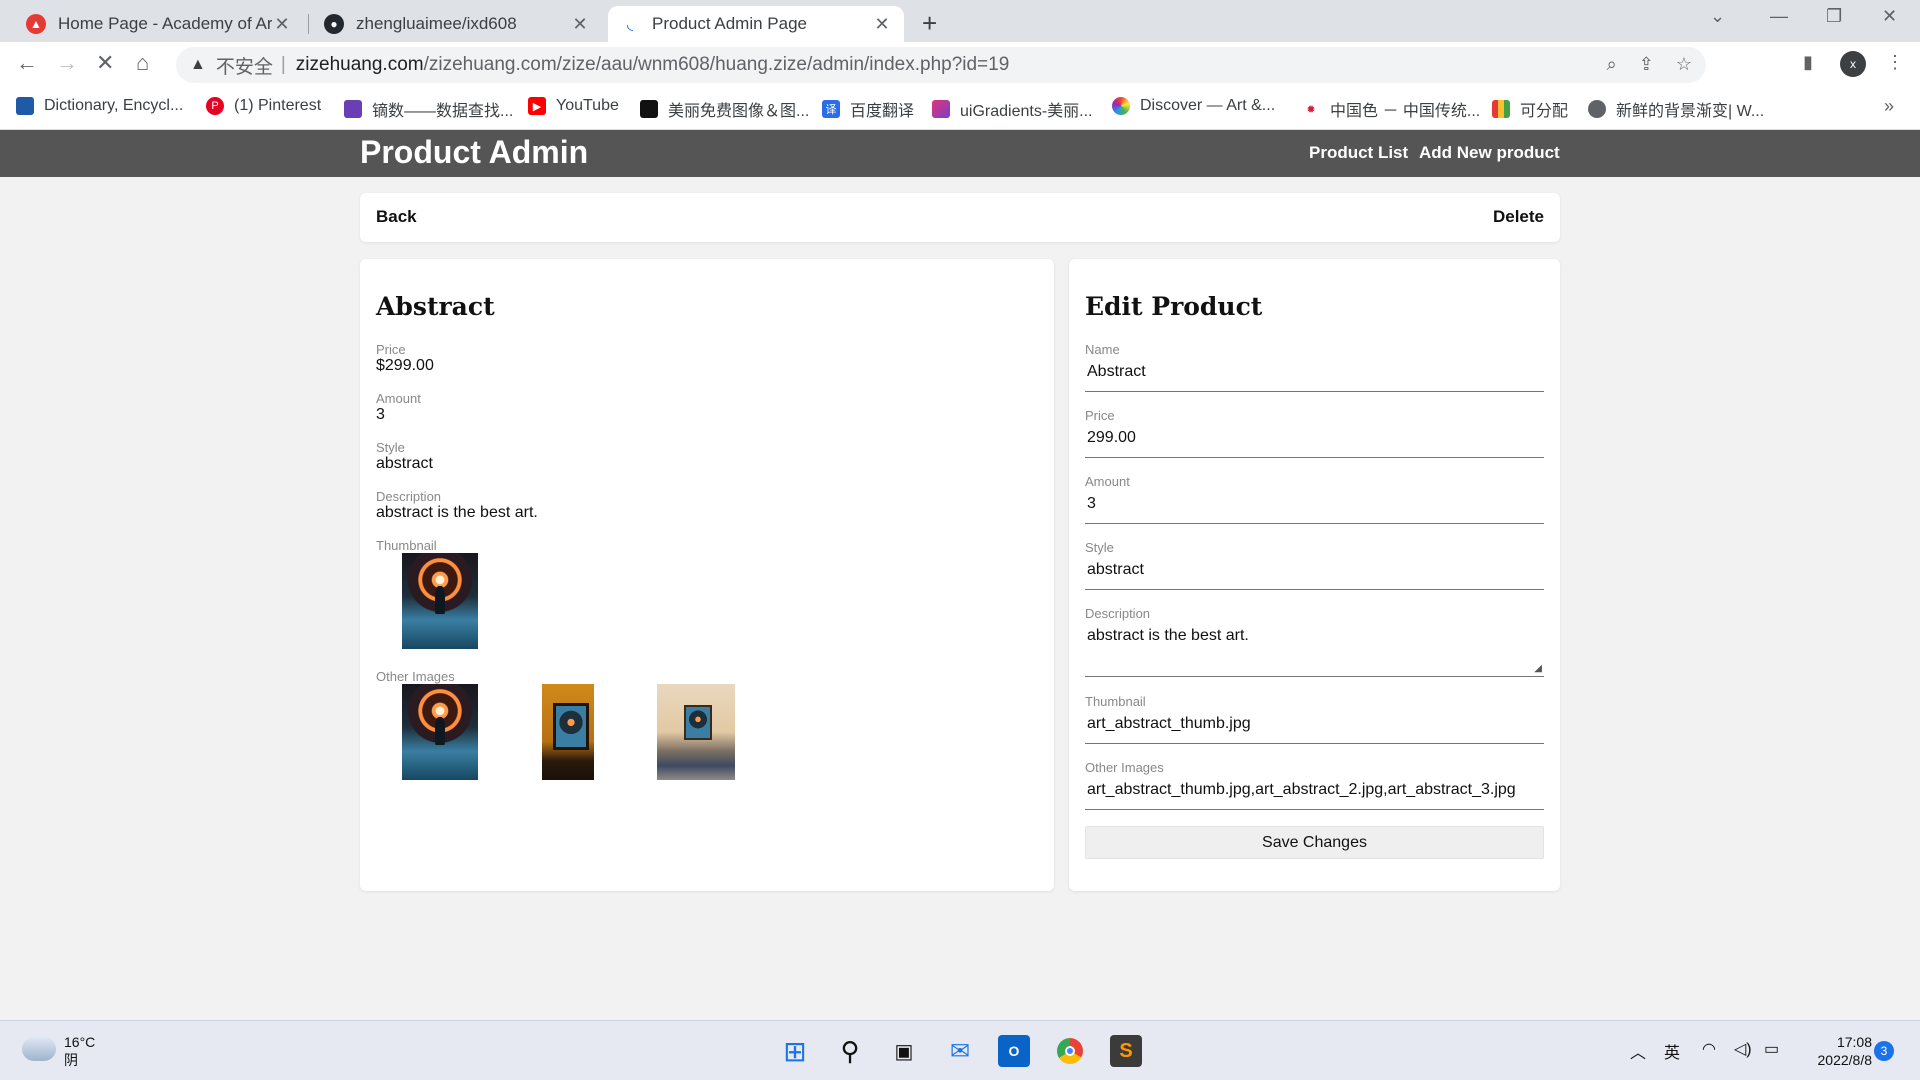 Image resolution: width=1920 pixels, height=1080 pixels. Describe the element at coordinates (1314, 575) in the screenshot. I see `style-input: abstract` at that location.